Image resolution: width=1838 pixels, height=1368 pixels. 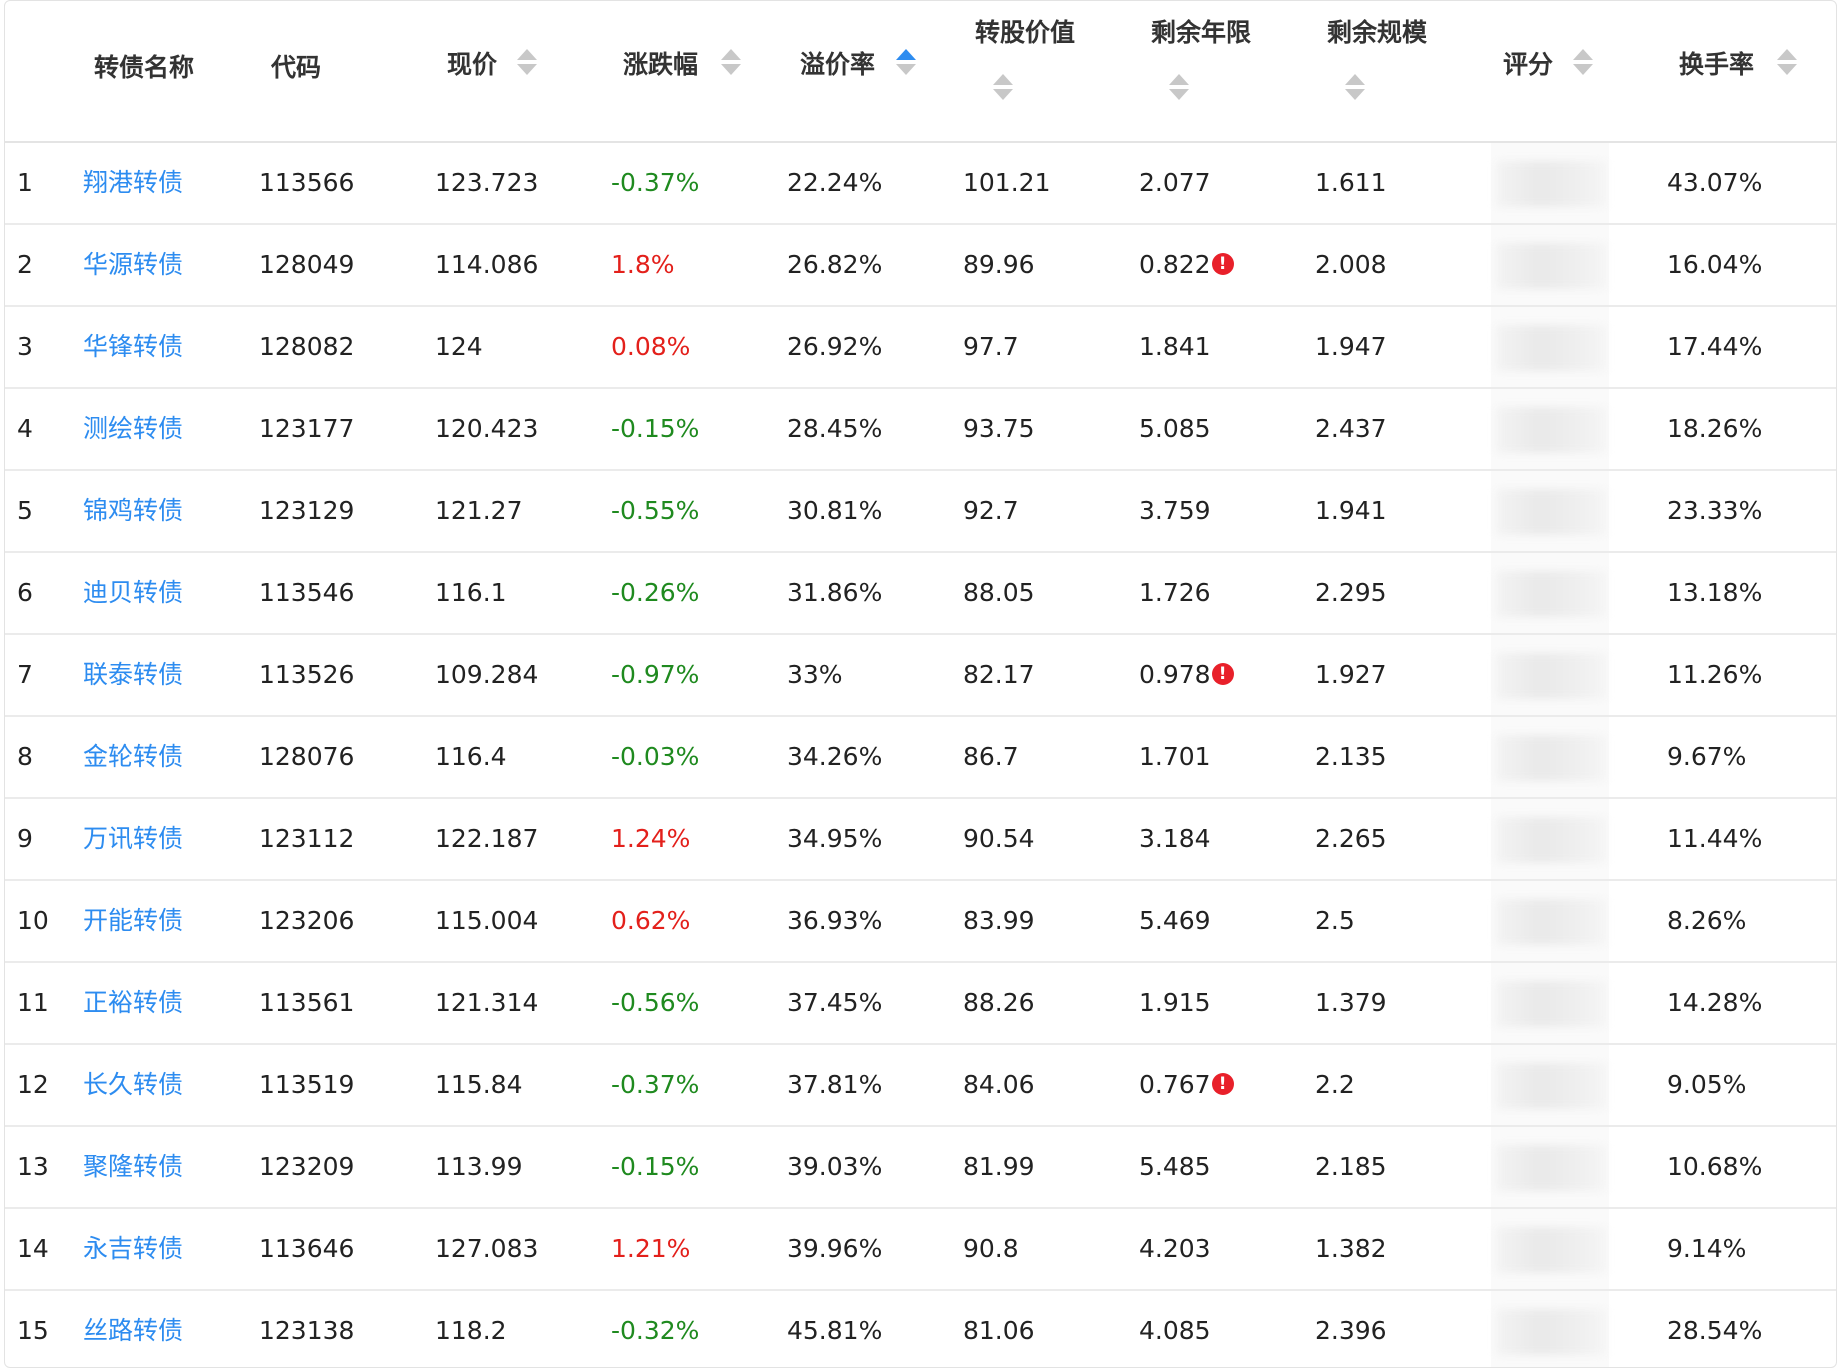 I want to click on bond-name-link: 开能转债, so click(x=133, y=921).